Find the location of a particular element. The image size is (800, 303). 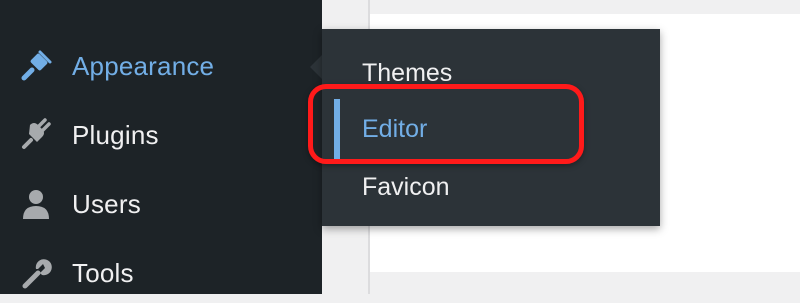

submenu-pointer is located at coordinates (316, 67).